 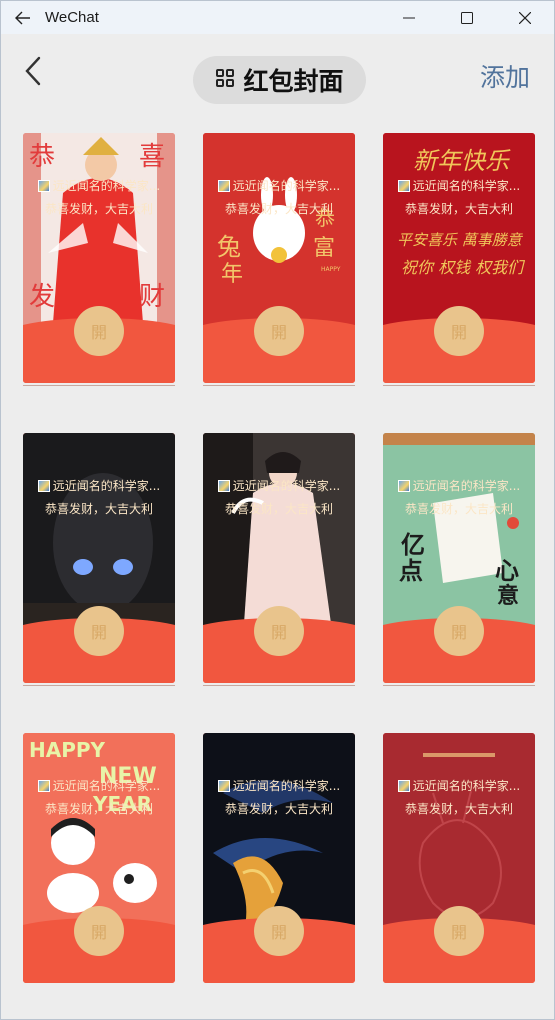 What do you see at coordinates (232, 274) in the screenshot?
I see `svg-text: 年` at bounding box center [232, 274].